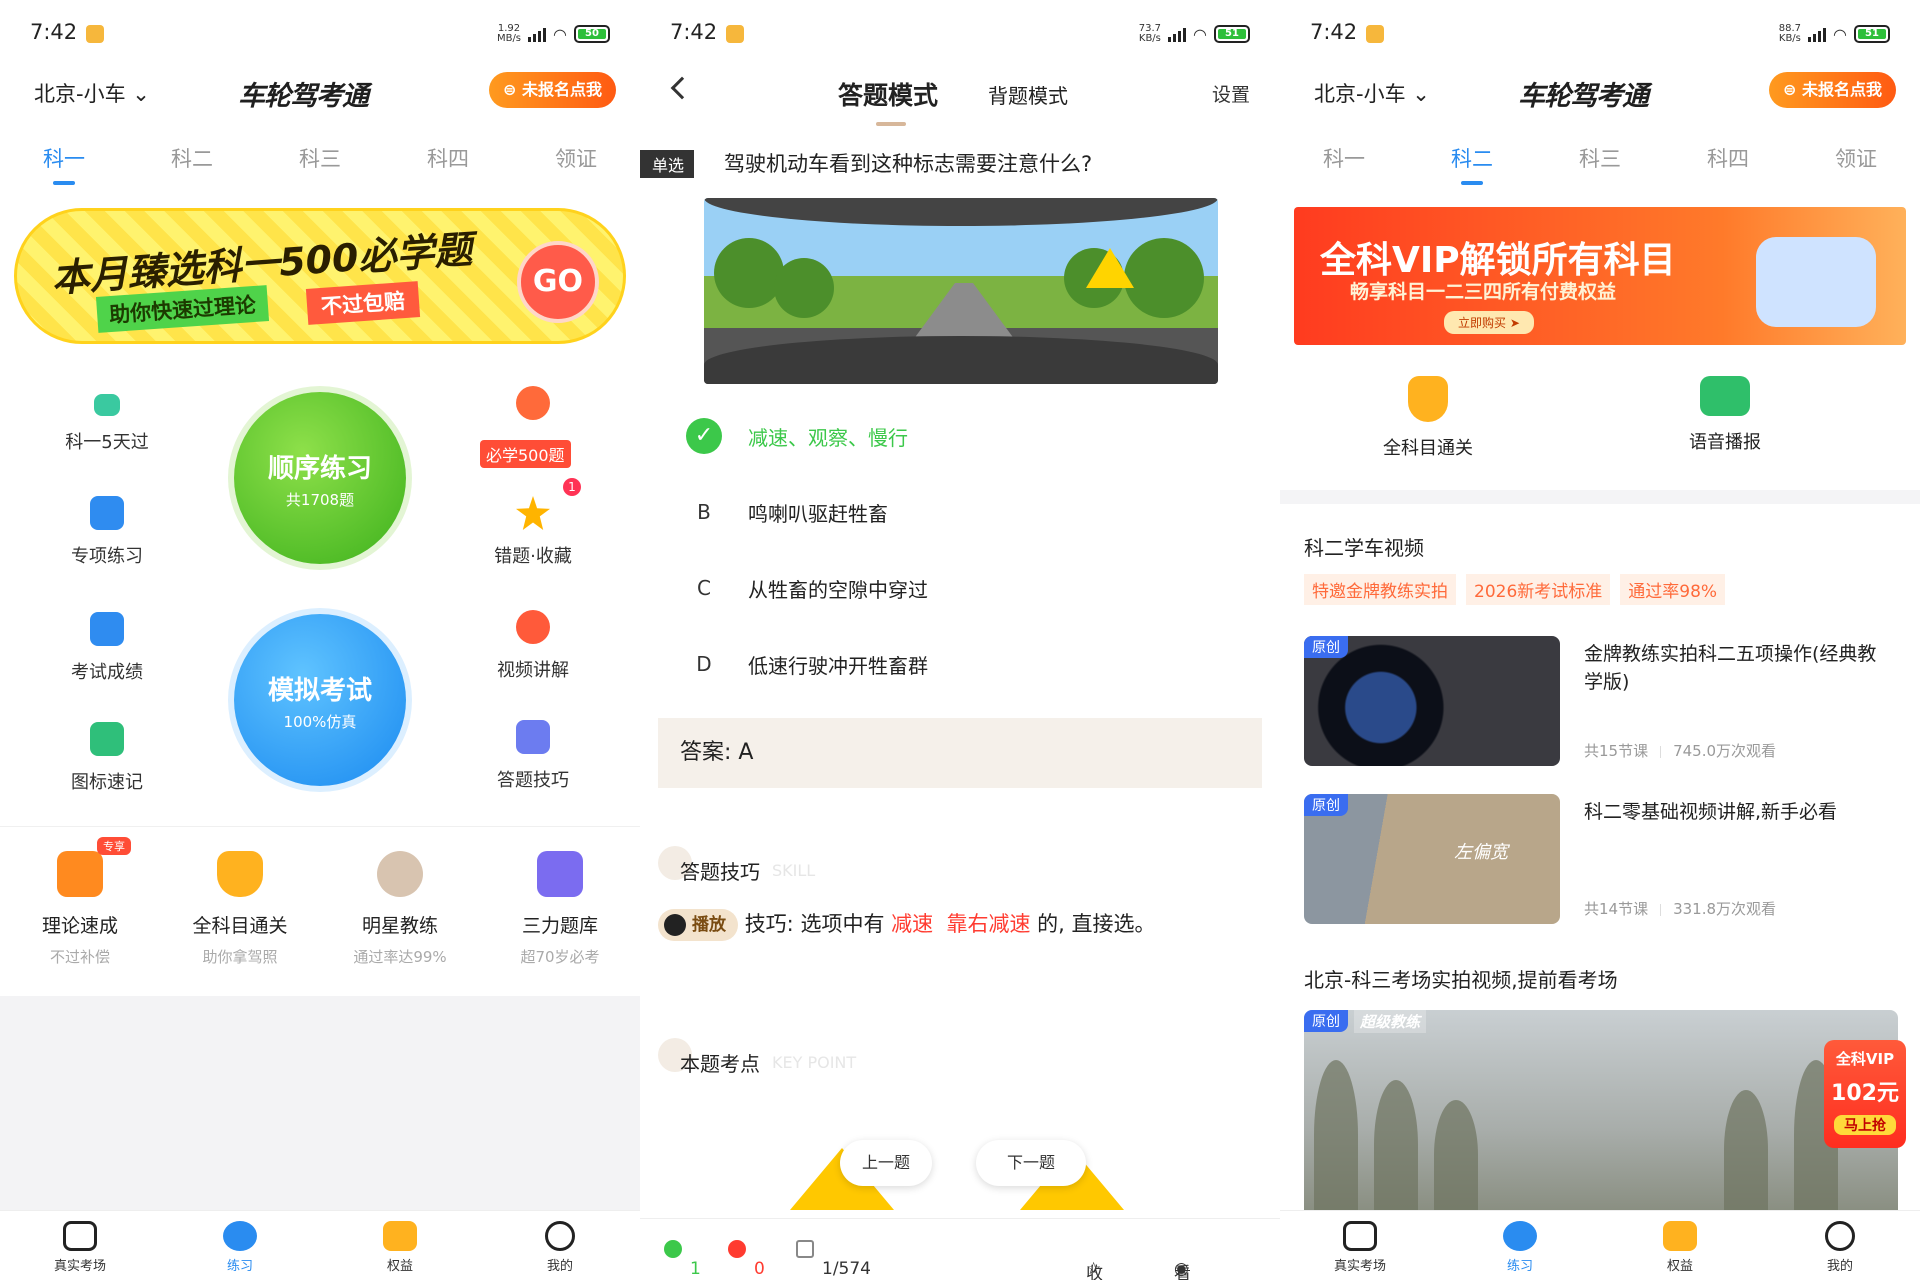 The width and height of the screenshot is (1920, 1280). I want to click on wrong-count: 0, so click(746, 1259).